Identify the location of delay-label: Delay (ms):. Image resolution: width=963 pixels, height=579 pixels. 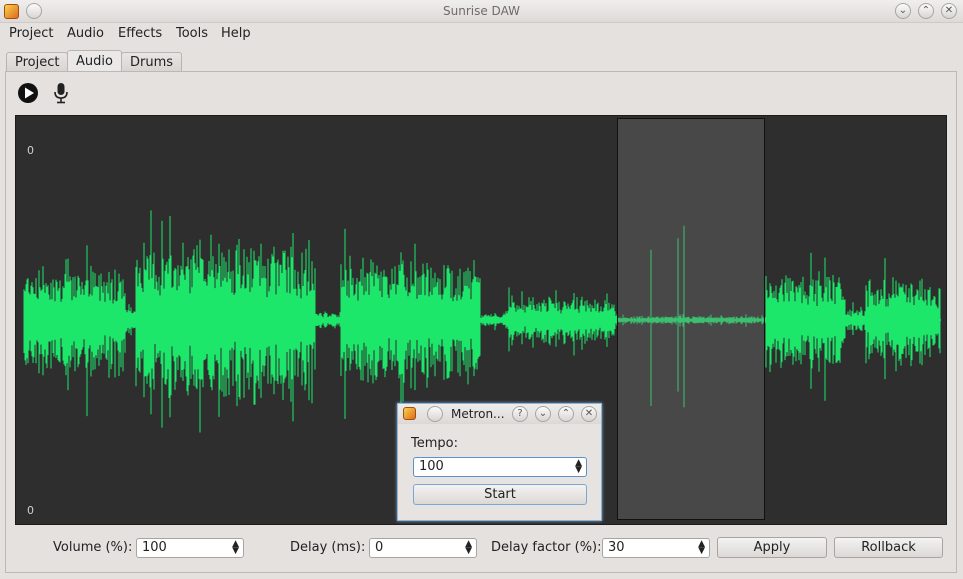
(328, 547).